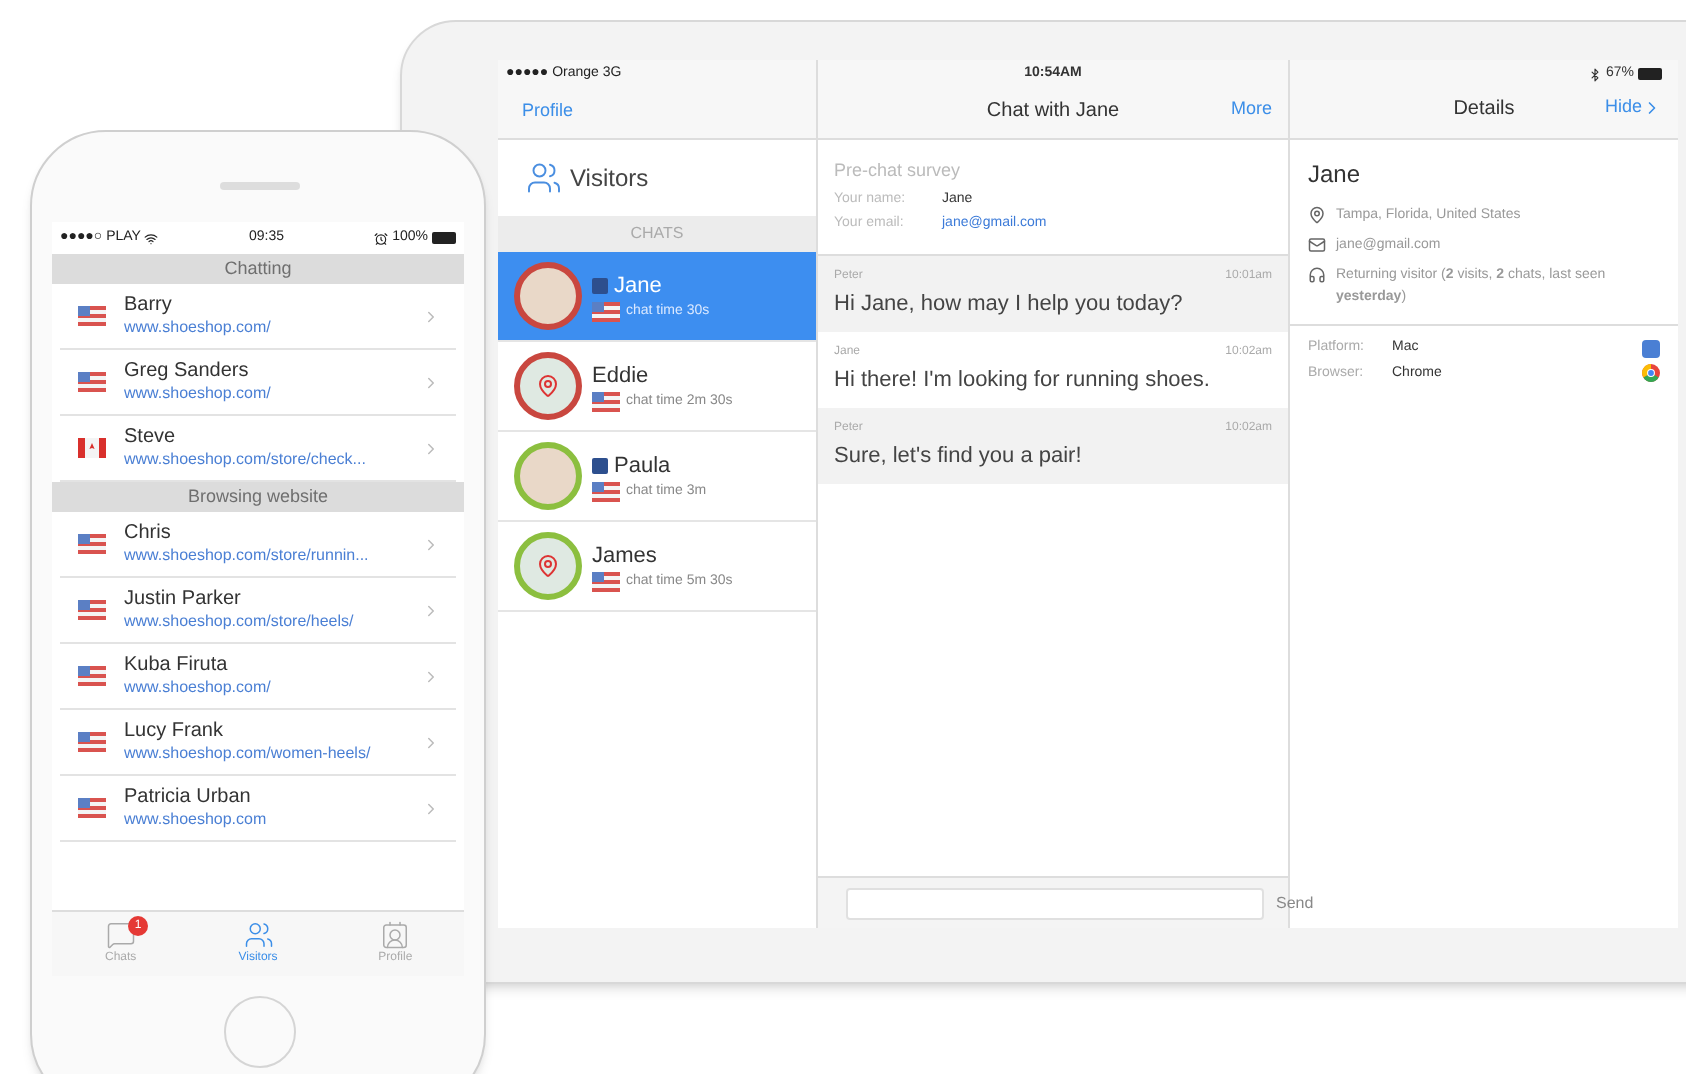  Describe the element at coordinates (187, 371) in the screenshot. I see `visitor-name: Greg Sanders` at that location.